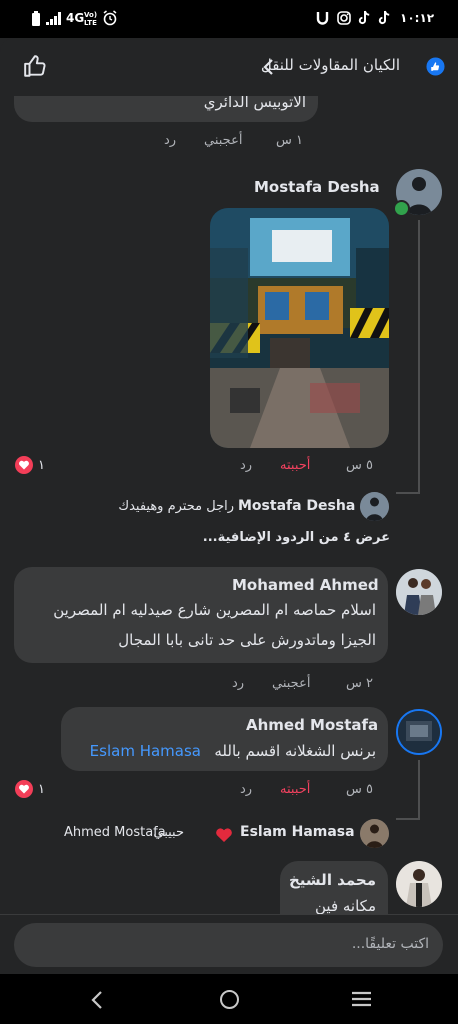 Image resolution: width=458 pixels, height=1024 pixels. I want to click on comment-text: مكانه فين, so click(345, 905).